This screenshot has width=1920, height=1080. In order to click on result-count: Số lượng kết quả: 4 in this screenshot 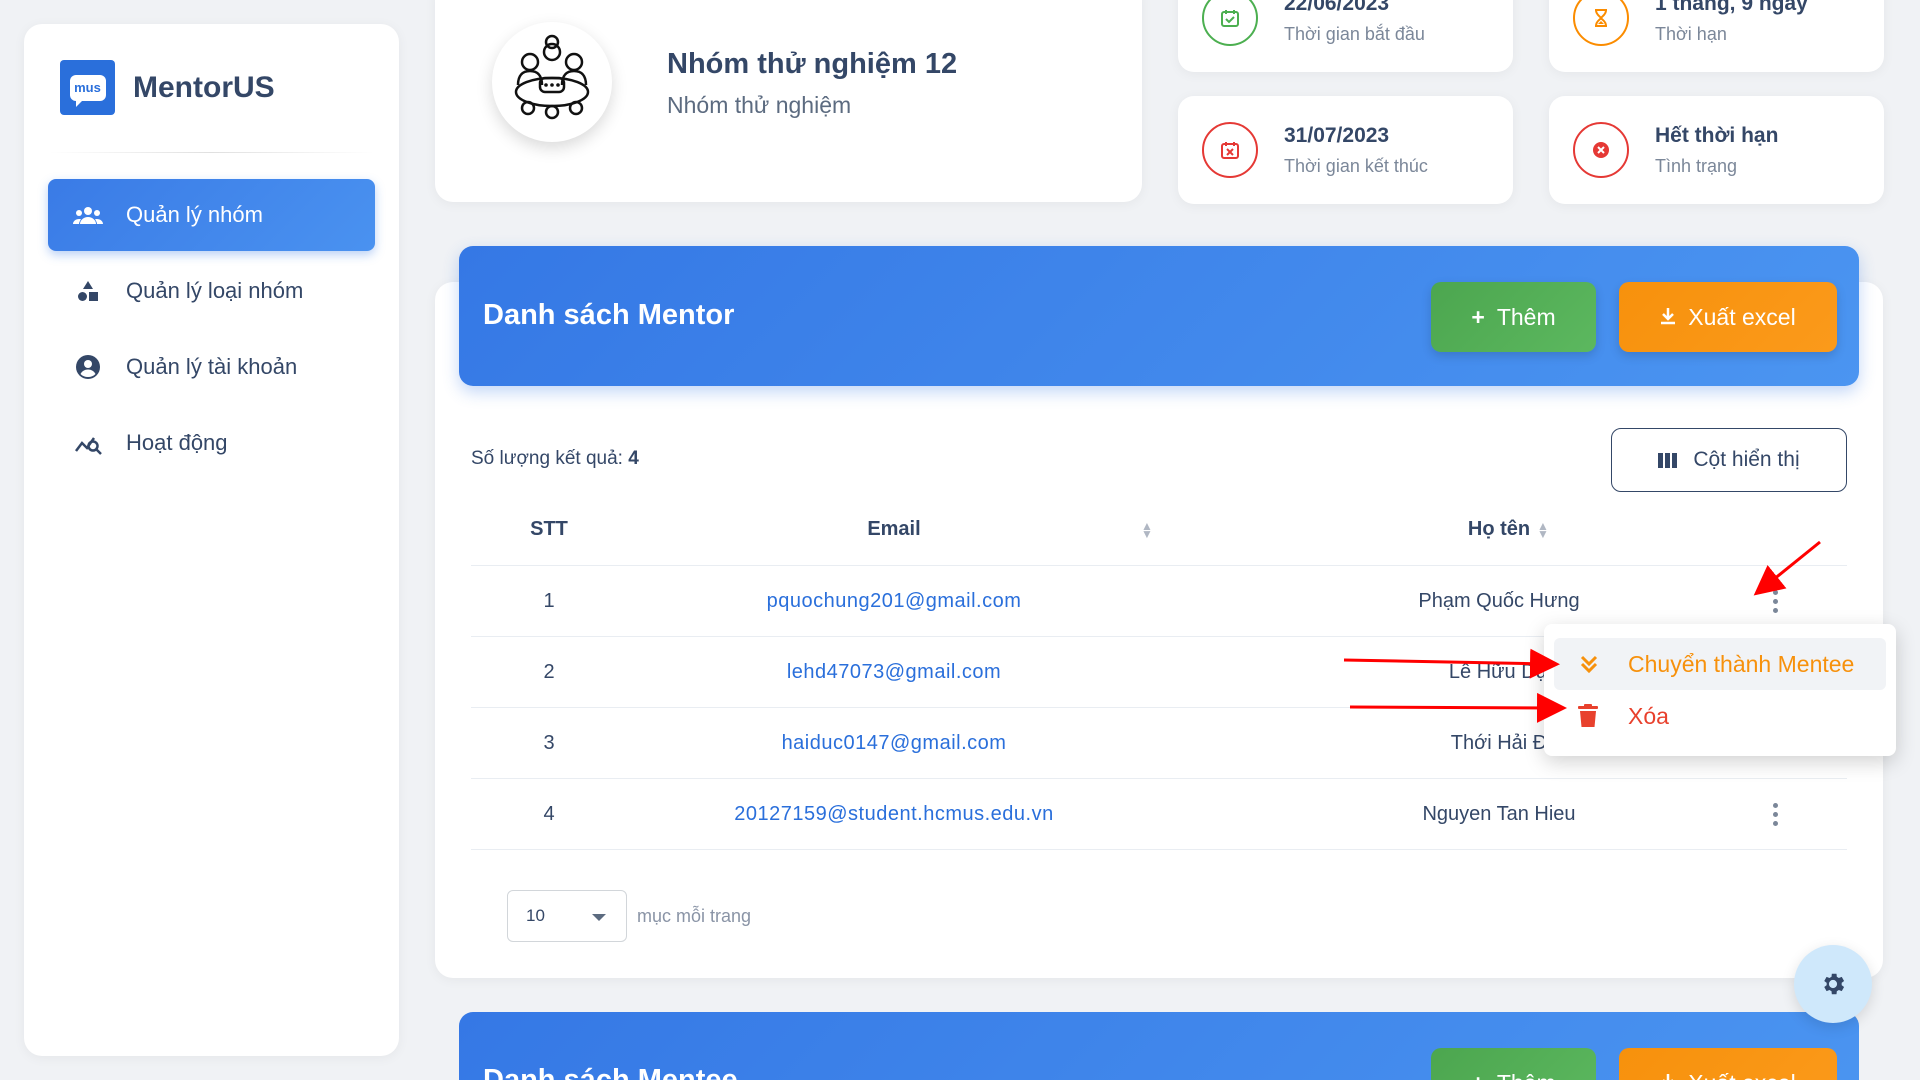, I will do `click(555, 459)`.